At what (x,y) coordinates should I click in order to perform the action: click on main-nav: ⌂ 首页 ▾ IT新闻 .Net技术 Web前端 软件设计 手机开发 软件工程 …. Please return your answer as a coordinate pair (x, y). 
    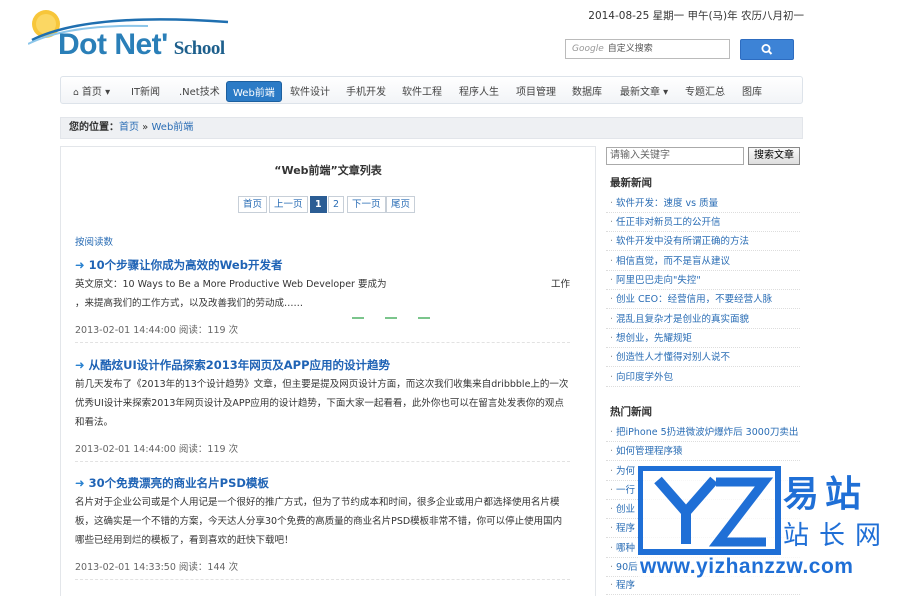
    Looking at the image, I should click on (431, 90).